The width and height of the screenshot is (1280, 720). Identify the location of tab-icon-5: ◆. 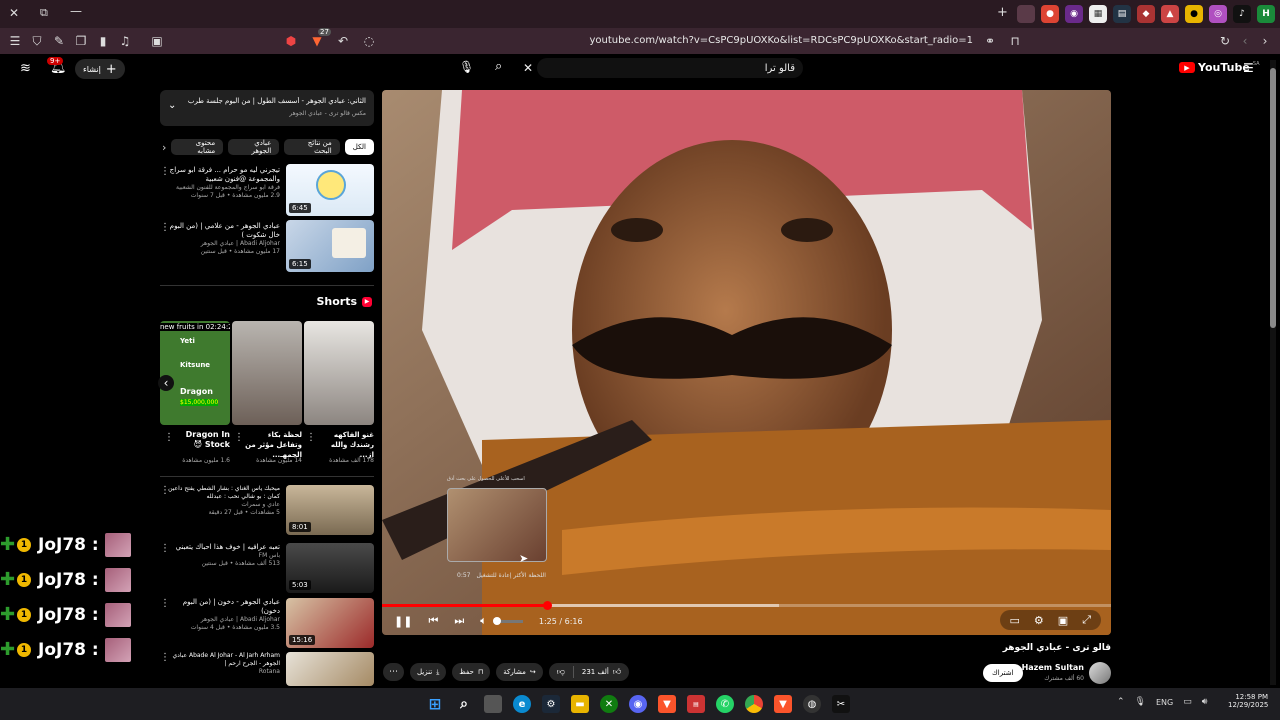
(1146, 14).